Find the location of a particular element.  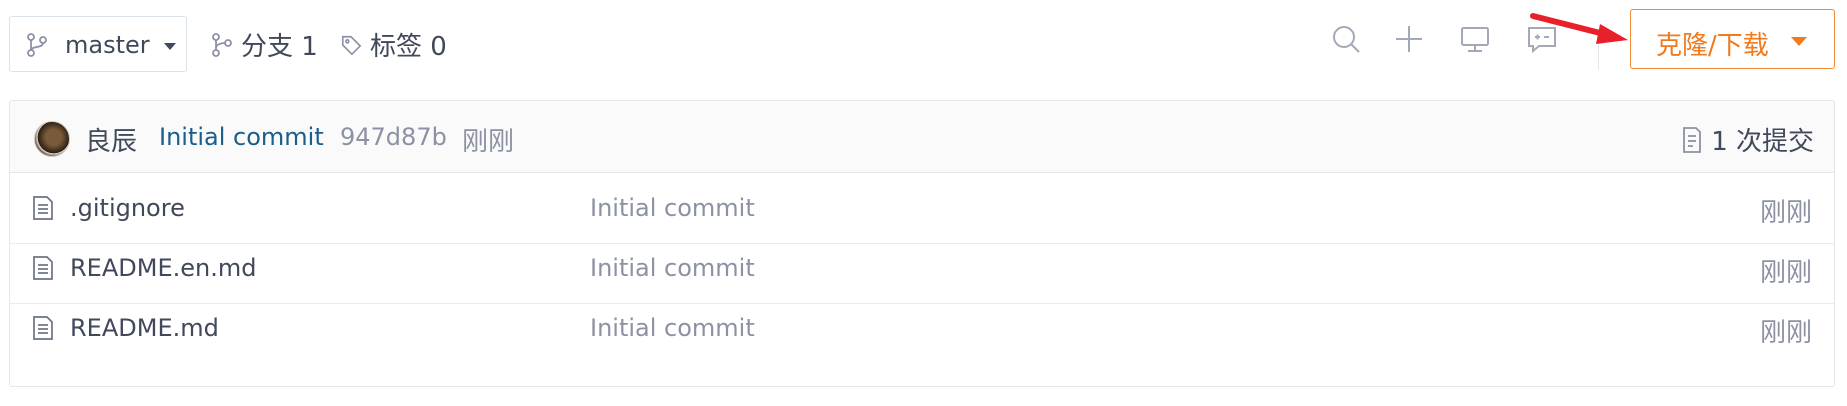

monitor-icon is located at coordinates (1475, 39).